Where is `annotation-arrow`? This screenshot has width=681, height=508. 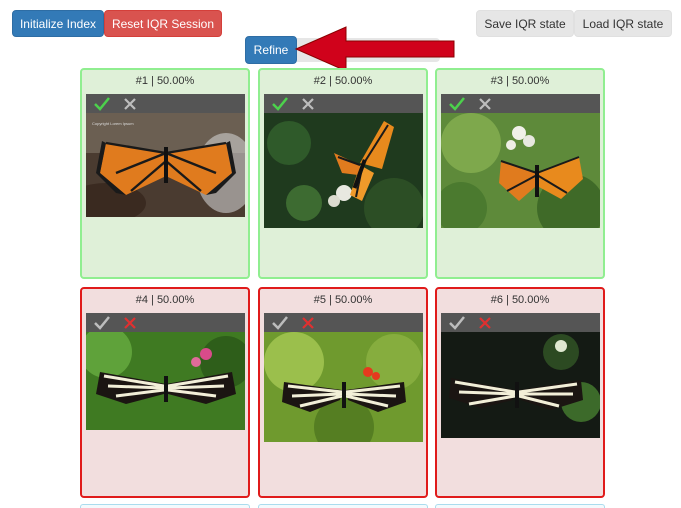
annotation-arrow is located at coordinates (374, 49).